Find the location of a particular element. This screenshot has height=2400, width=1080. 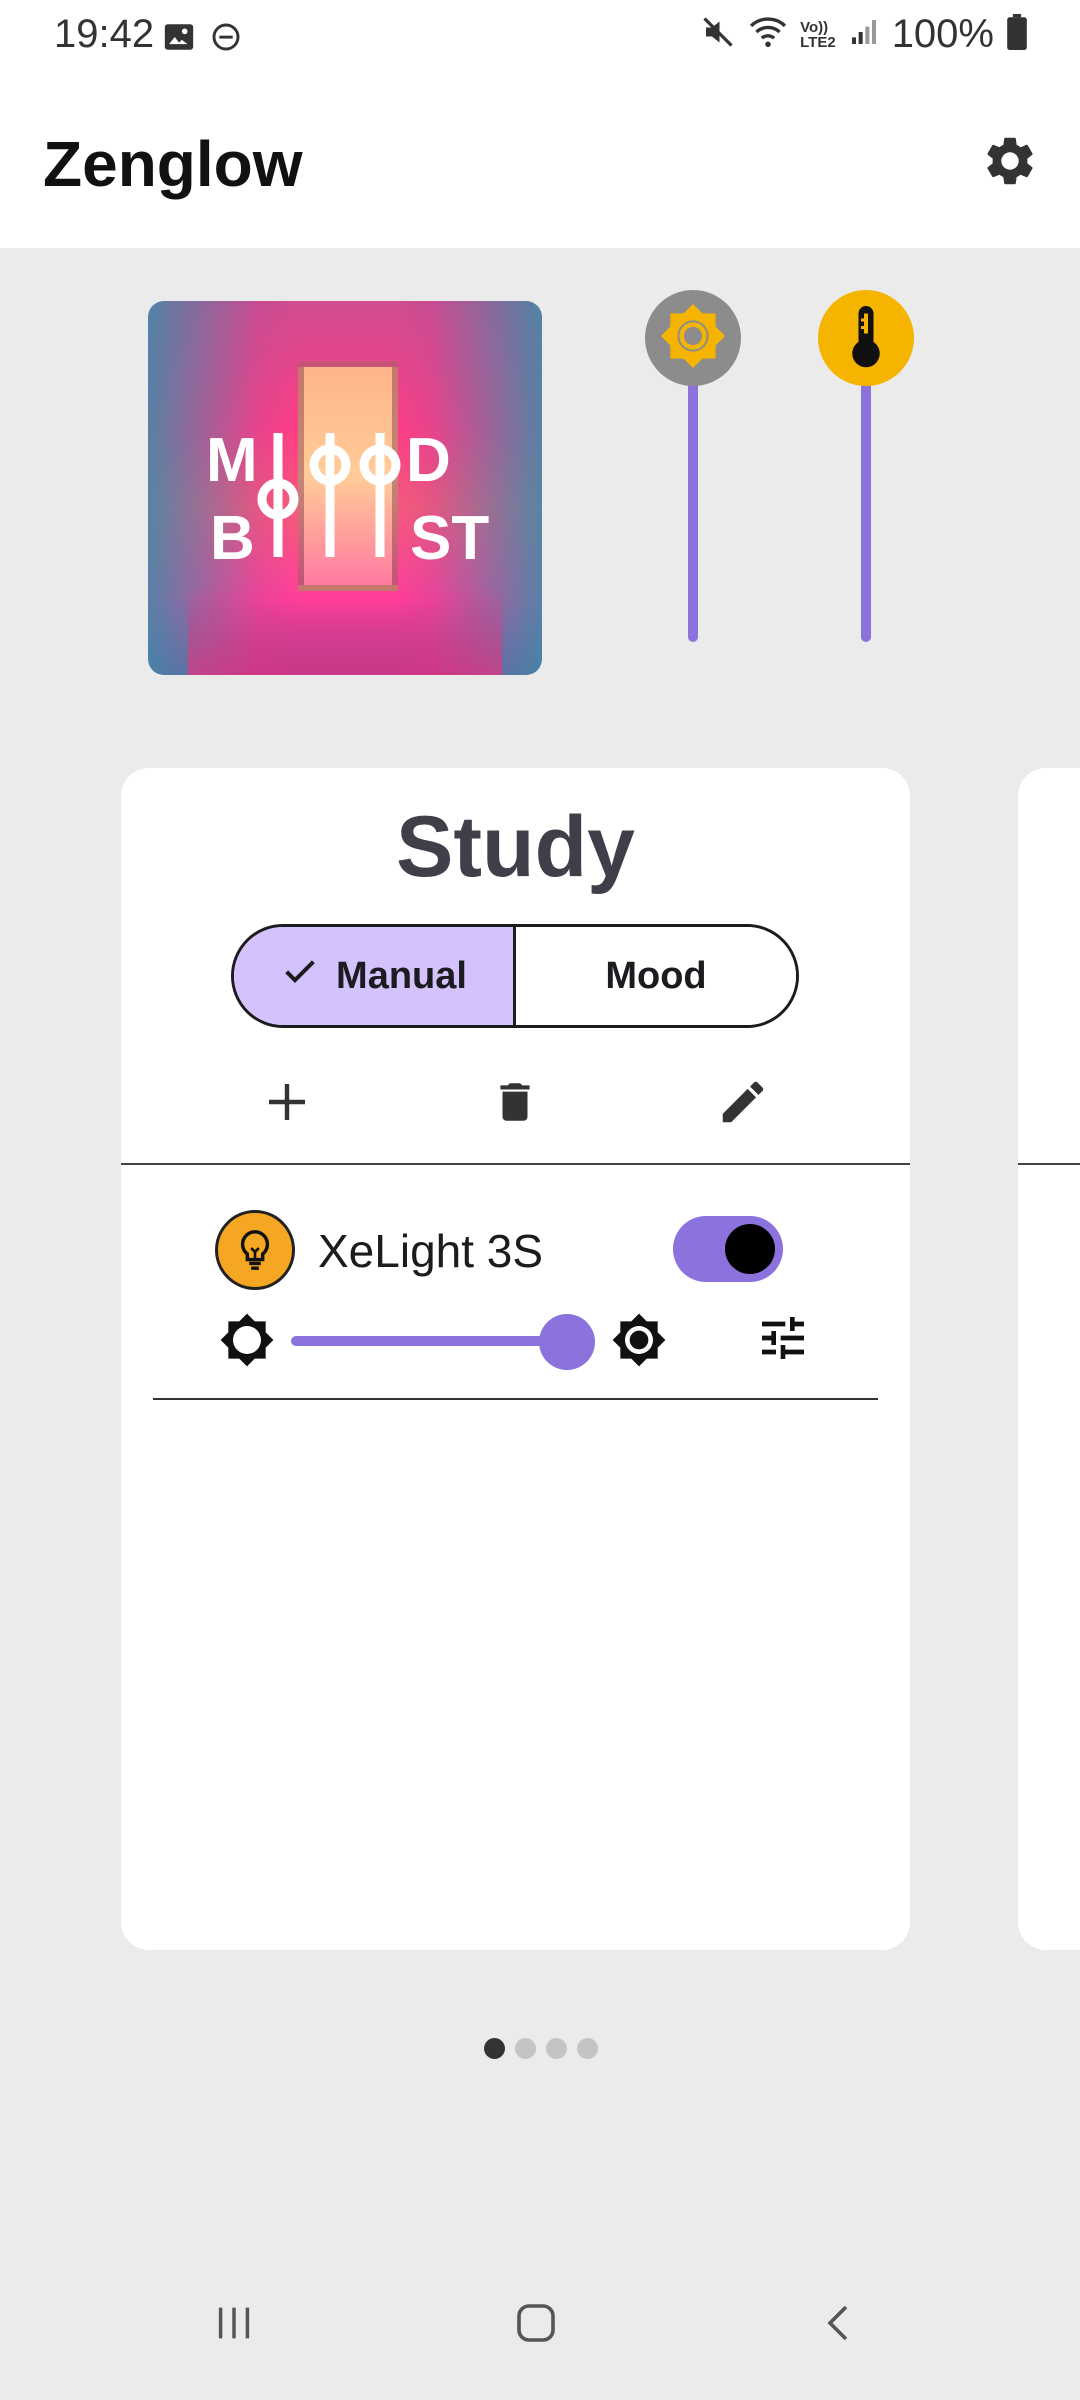

add-icon is located at coordinates (287, 1104).